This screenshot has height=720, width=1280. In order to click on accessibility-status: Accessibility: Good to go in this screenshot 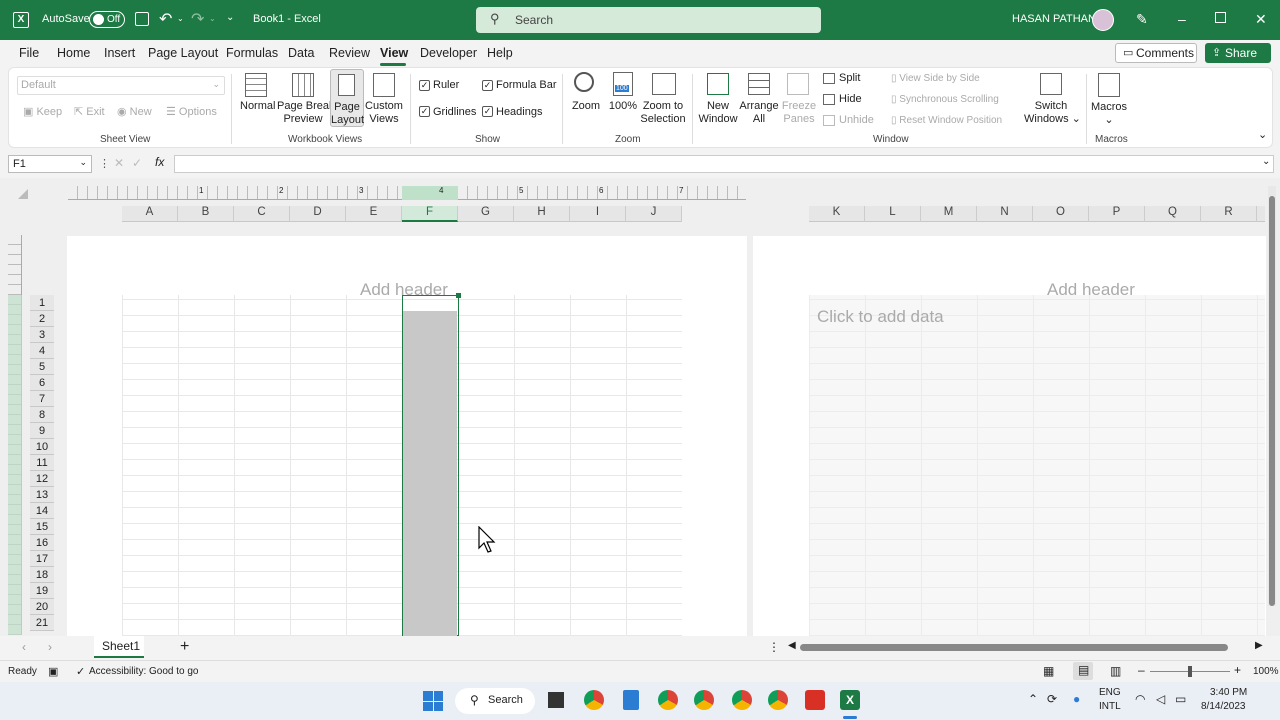, I will do `click(144, 671)`.